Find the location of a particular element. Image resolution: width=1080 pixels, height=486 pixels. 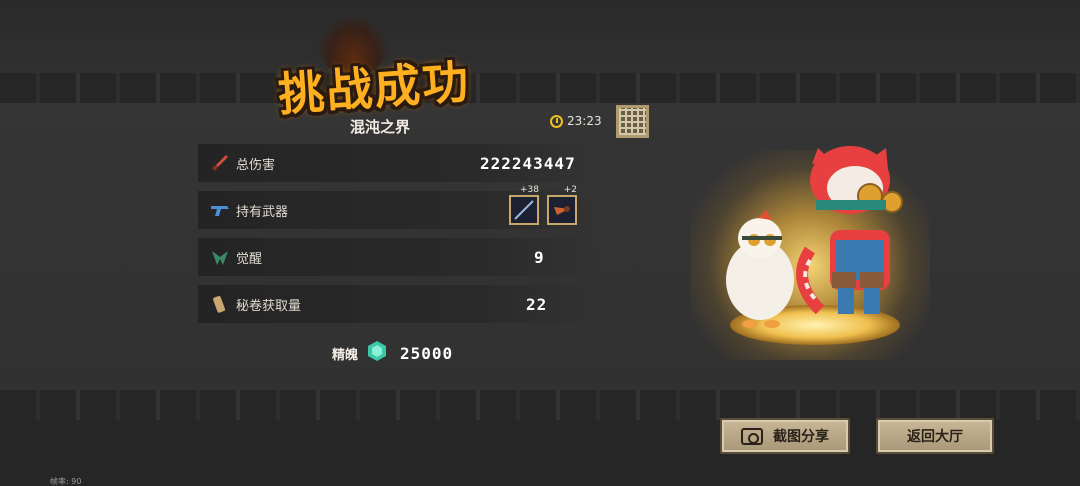

essence-value: 25000 is located at coordinates (427, 353).